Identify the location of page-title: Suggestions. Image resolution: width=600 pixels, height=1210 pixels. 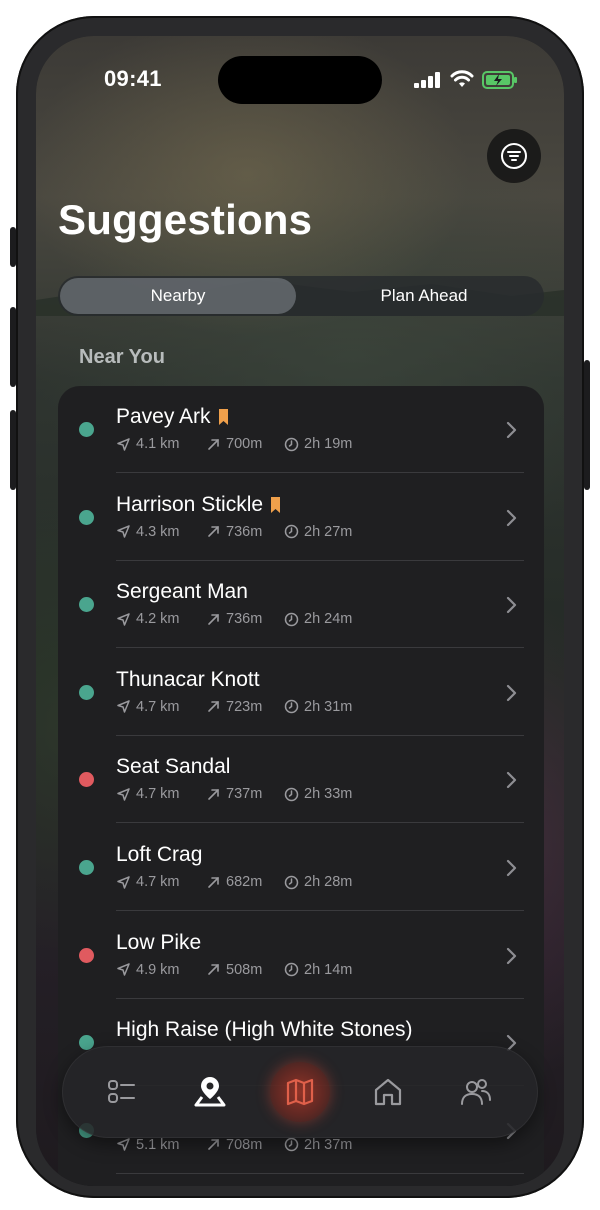
(185, 219).